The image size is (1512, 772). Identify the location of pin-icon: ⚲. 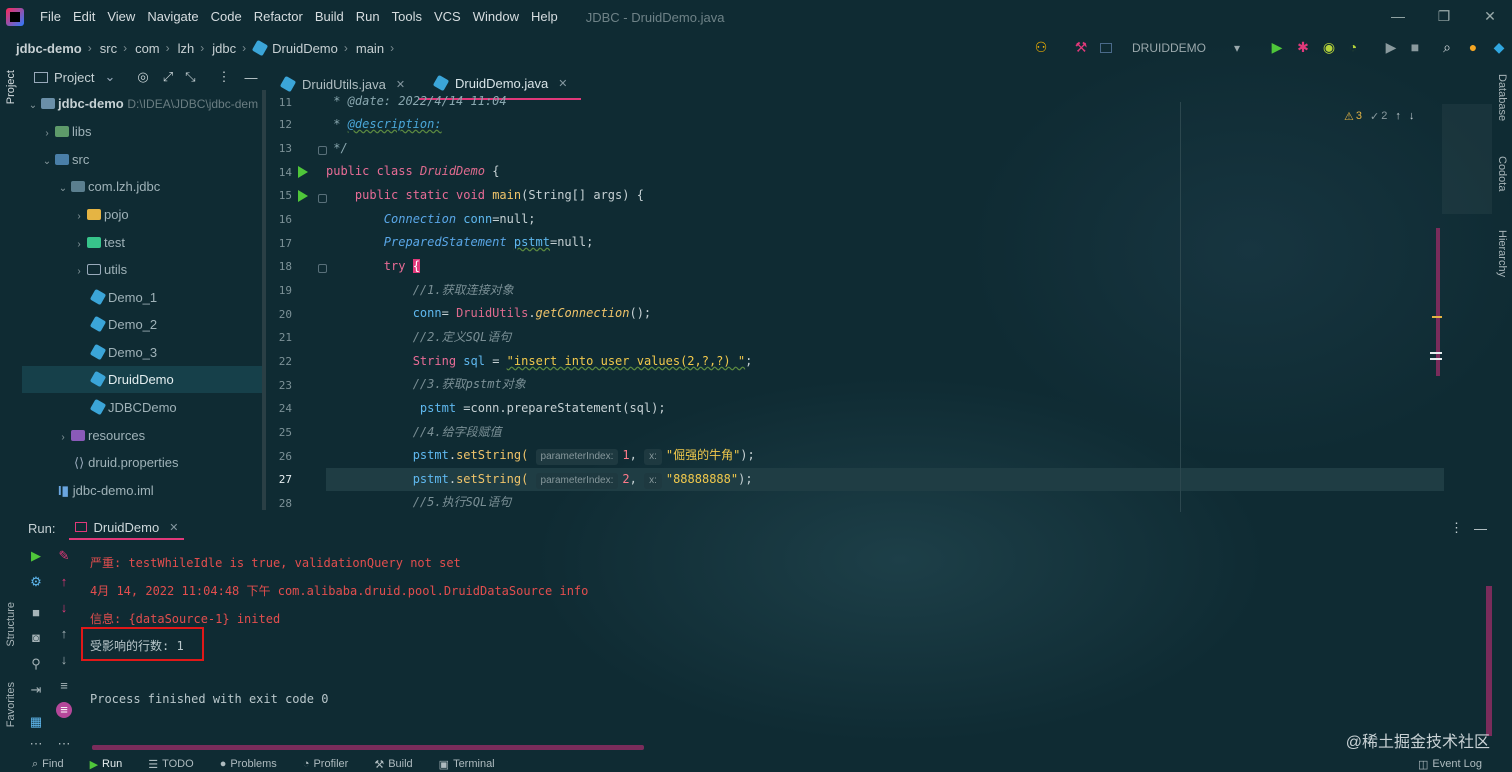
(36, 664).